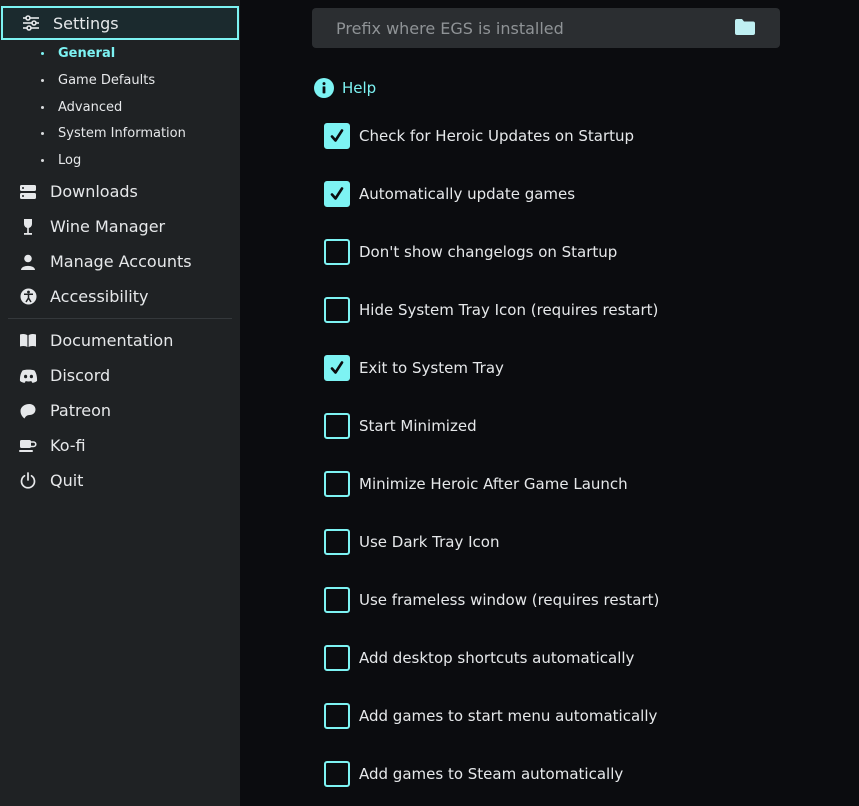  I want to click on help-link: Help, so click(345, 88).